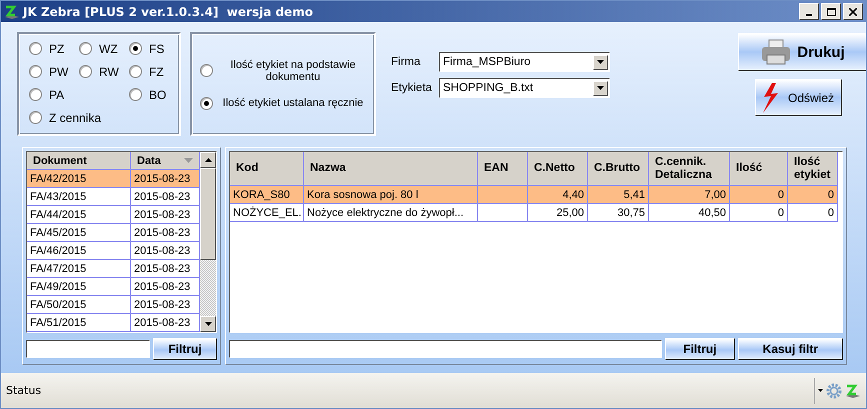 The image size is (867, 409). Describe the element at coordinates (54, 94) in the screenshot. I see `document-type-radio: PA` at that location.